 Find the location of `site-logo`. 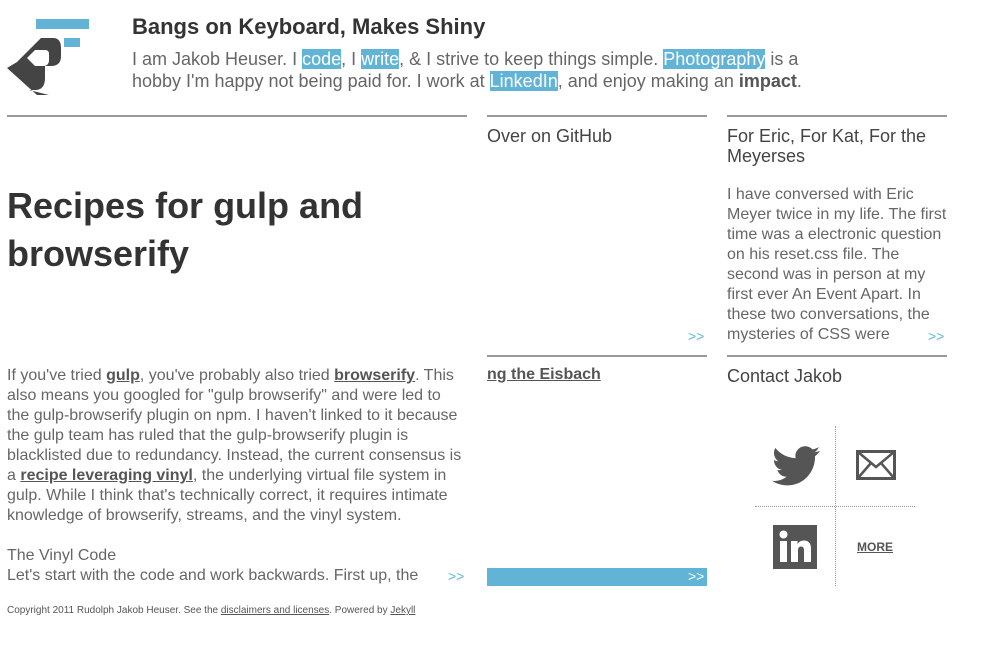

site-logo is located at coordinates (49, 57).